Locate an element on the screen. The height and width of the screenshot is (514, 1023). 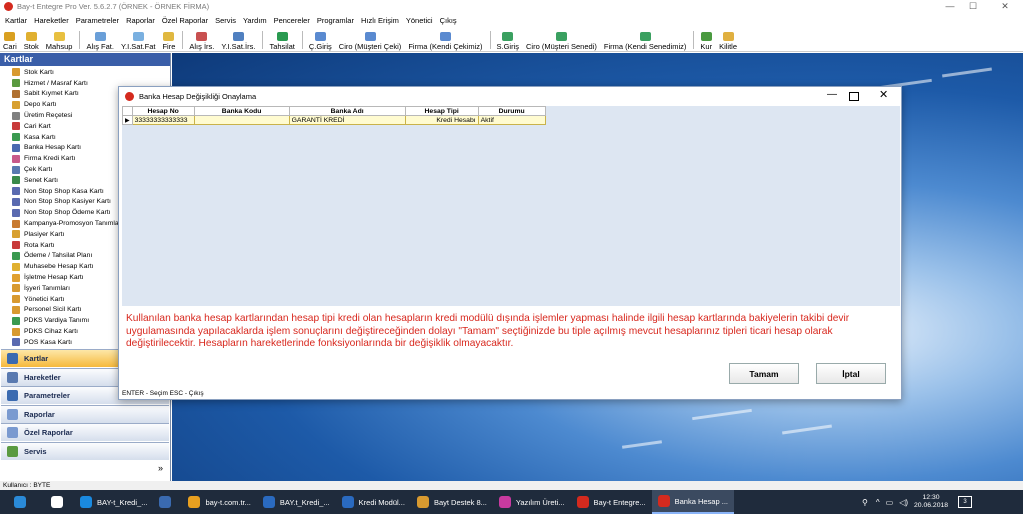
column-header-banka-adi: Banka Adı is located at coordinates (347, 111).